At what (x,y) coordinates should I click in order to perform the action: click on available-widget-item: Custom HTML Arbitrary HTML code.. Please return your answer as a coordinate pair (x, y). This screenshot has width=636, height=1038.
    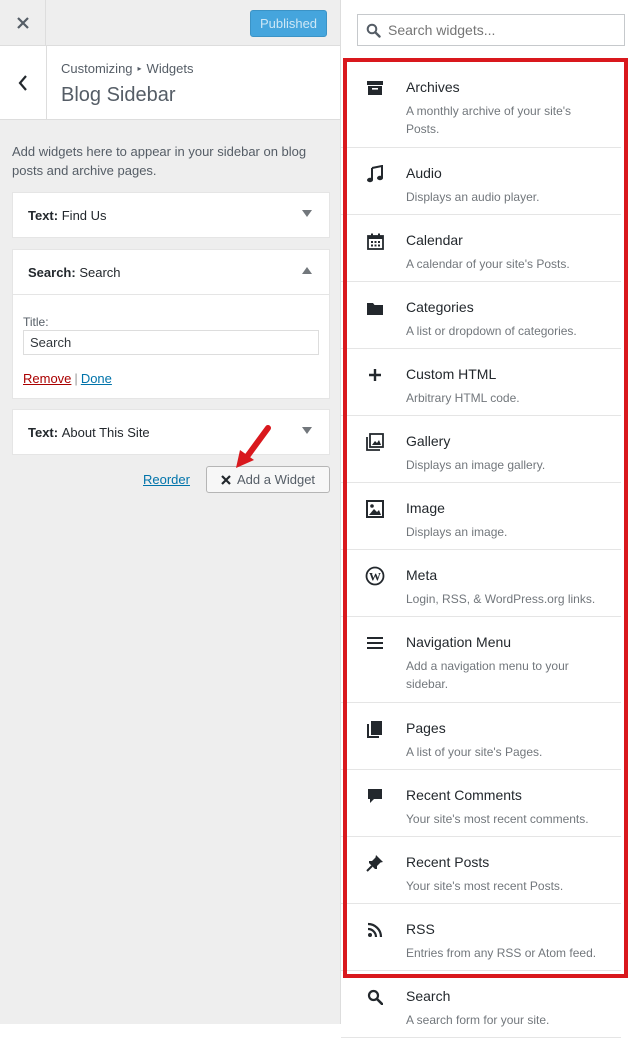
    Looking at the image, I should click on (481, 382).